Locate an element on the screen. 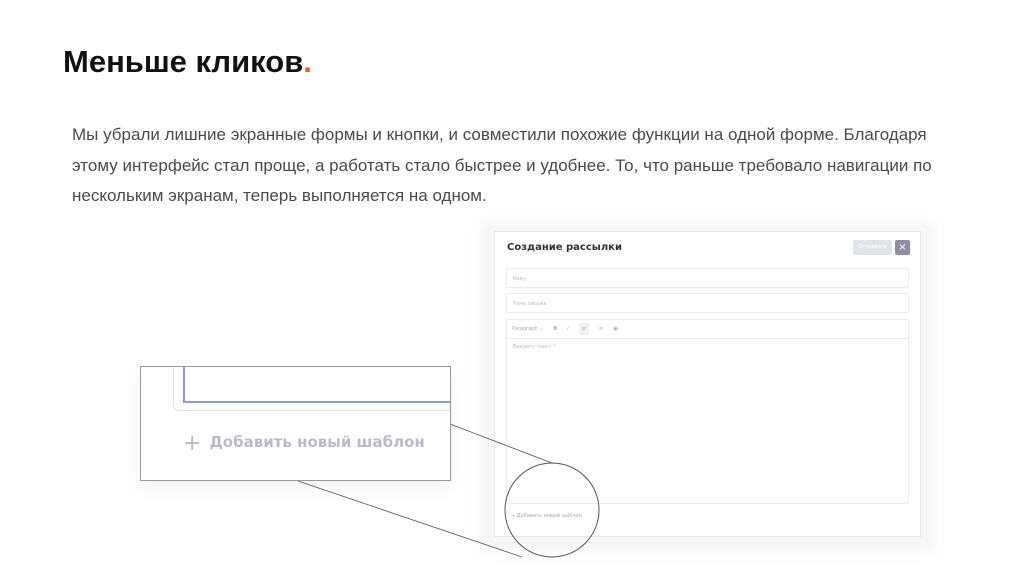 This screenshot has width=1024, height=574. magnifier-circle is located at coordinates (552, 510).